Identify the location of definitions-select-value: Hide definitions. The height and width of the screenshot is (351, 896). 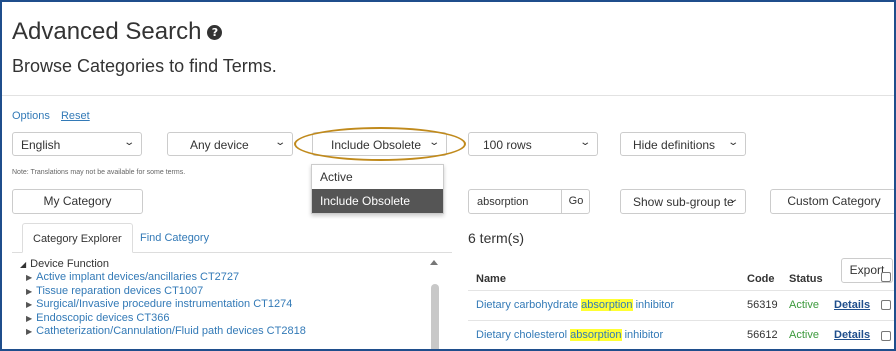
(674, 145).